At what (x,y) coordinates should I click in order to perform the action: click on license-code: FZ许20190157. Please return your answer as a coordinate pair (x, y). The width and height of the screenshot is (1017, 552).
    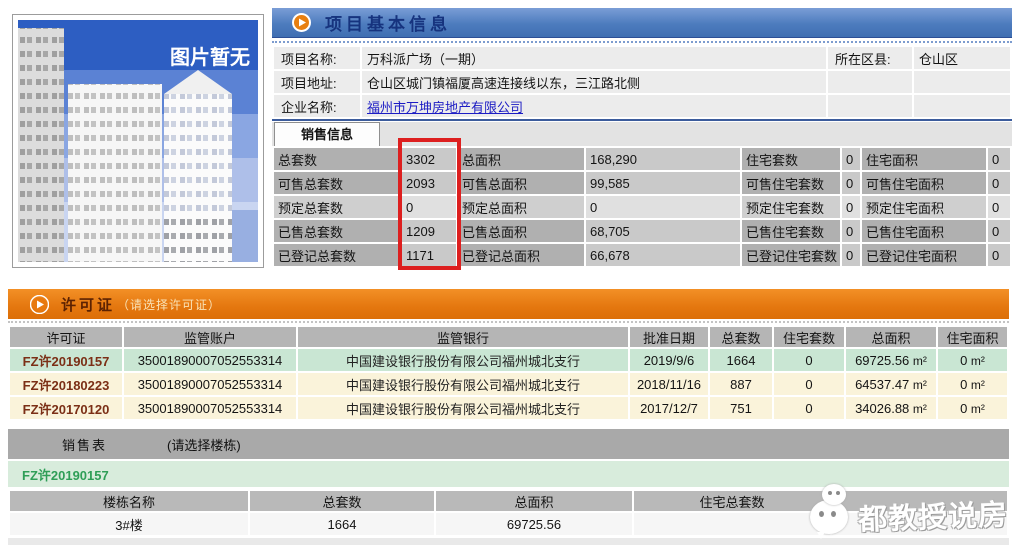
    Looking at the image, I should click on (66, 360).